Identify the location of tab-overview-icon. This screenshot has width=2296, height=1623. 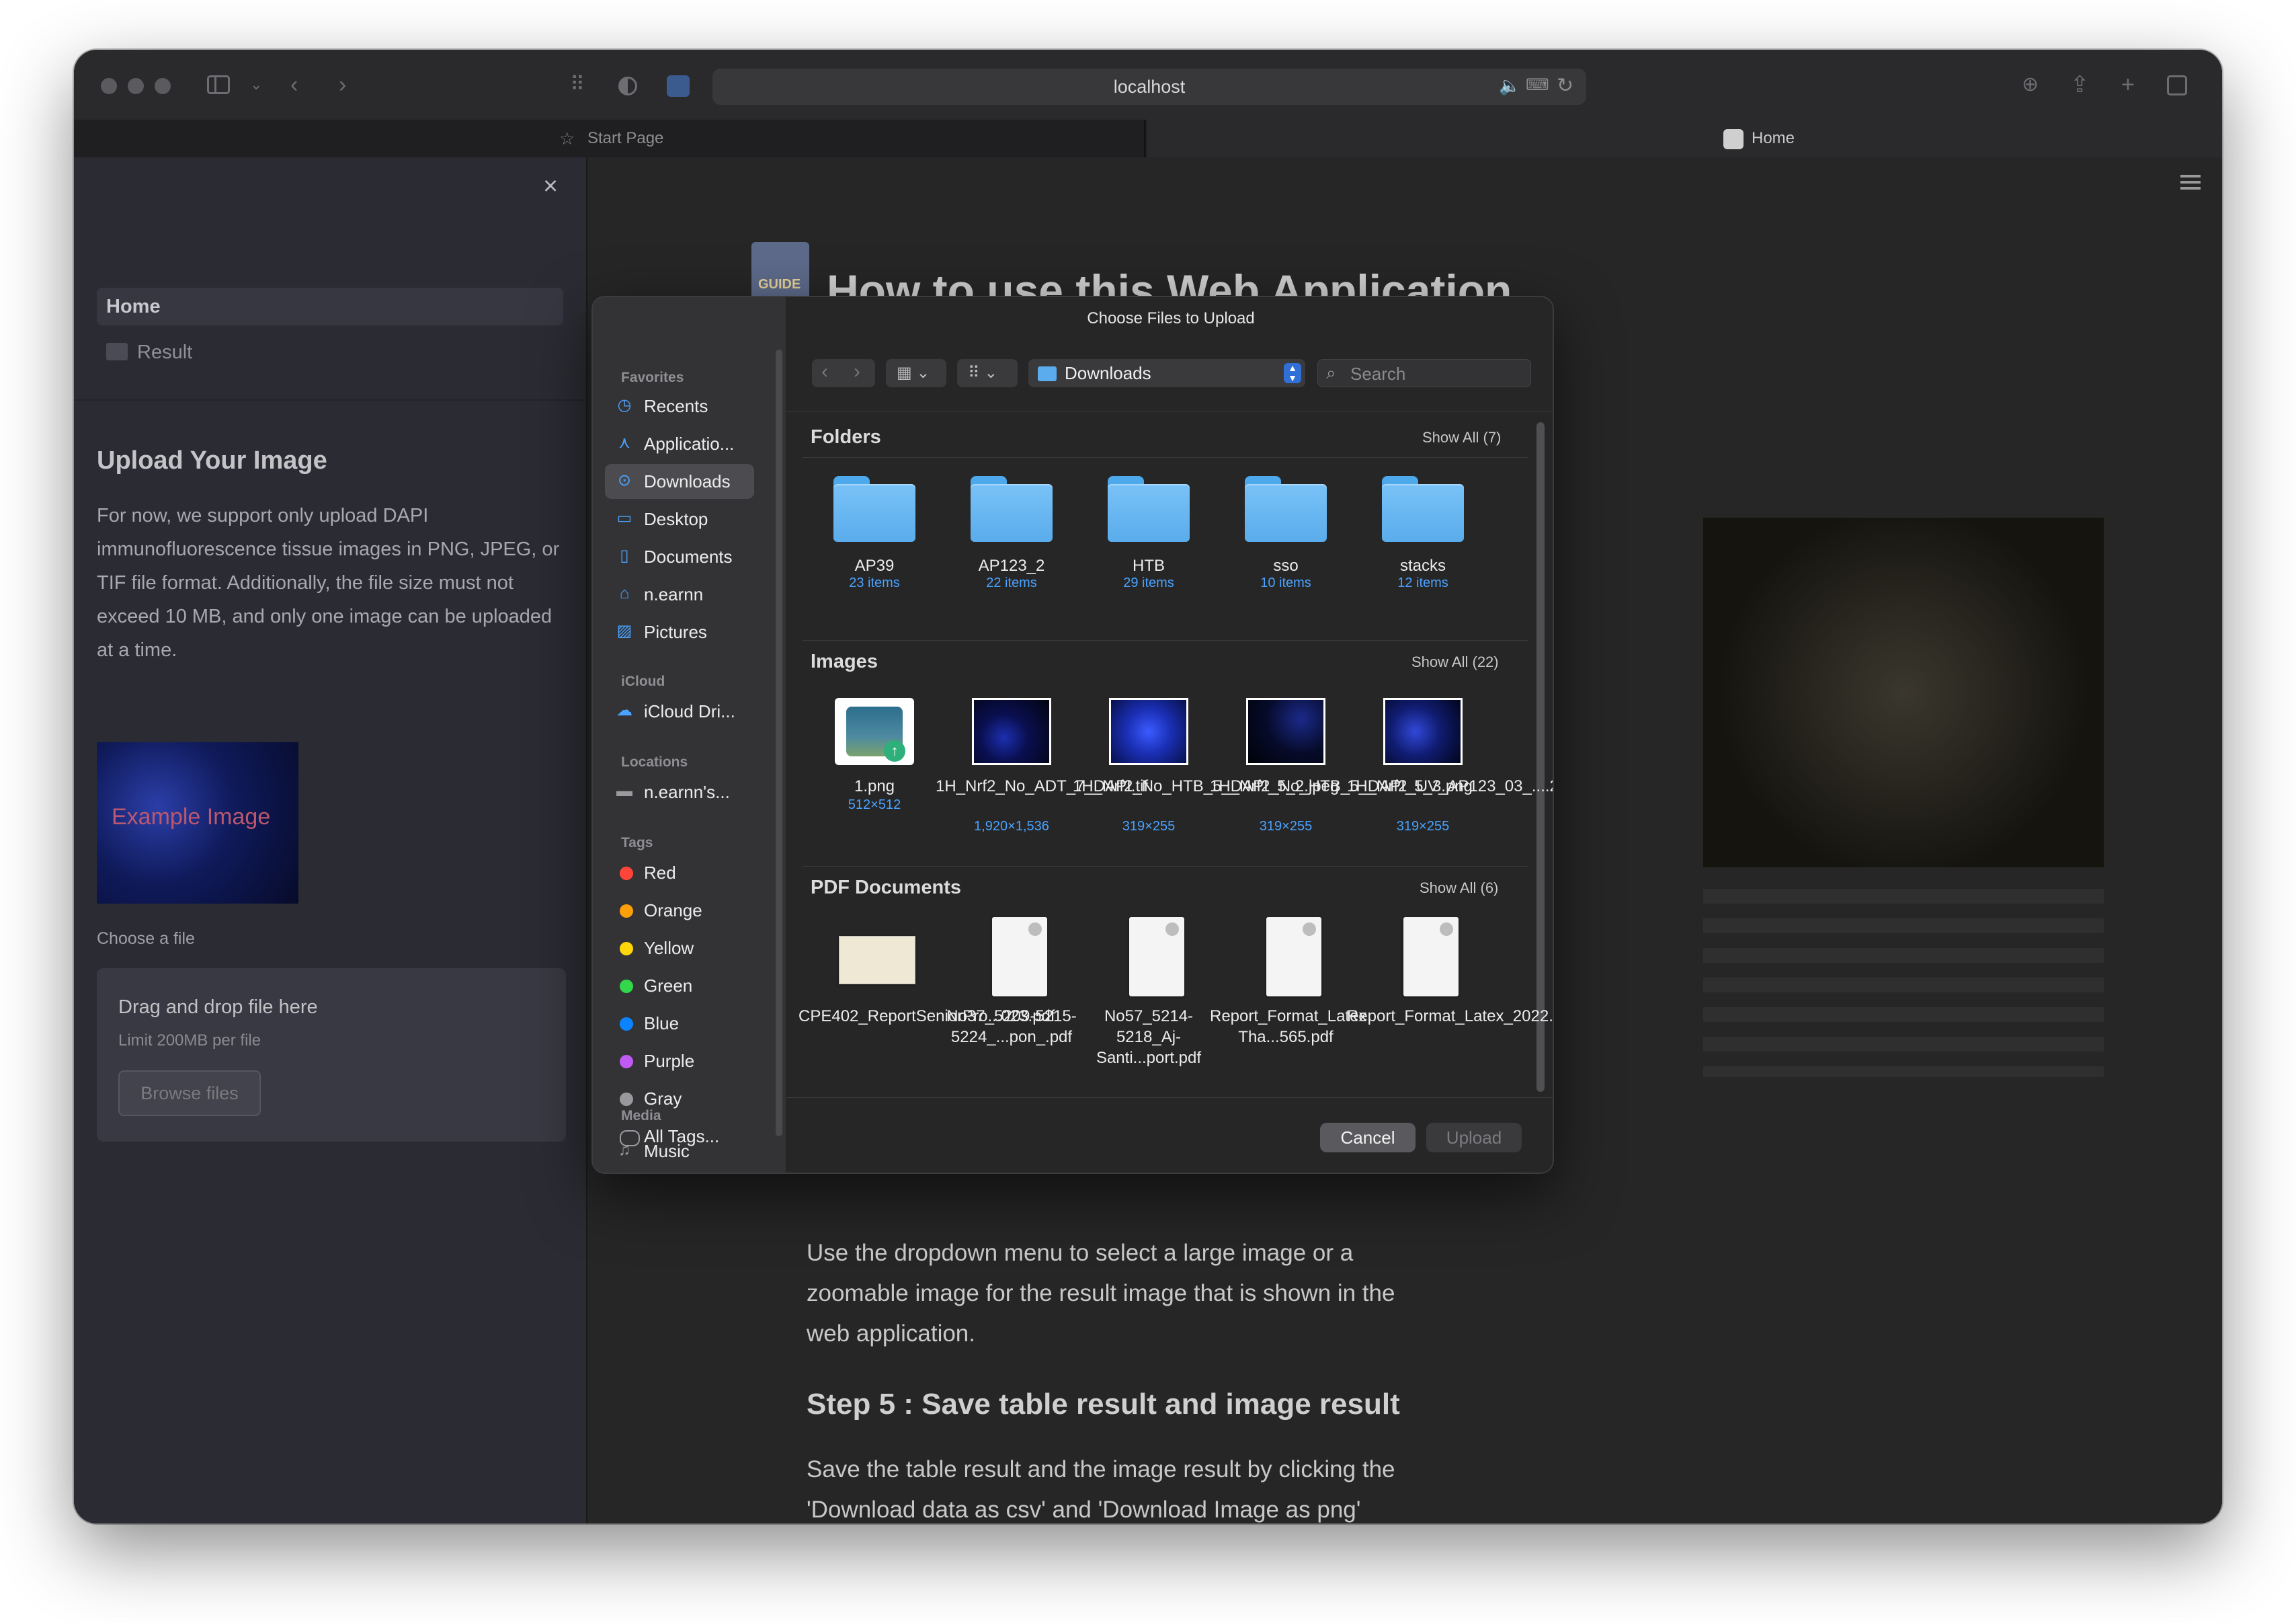
(2177, 85).